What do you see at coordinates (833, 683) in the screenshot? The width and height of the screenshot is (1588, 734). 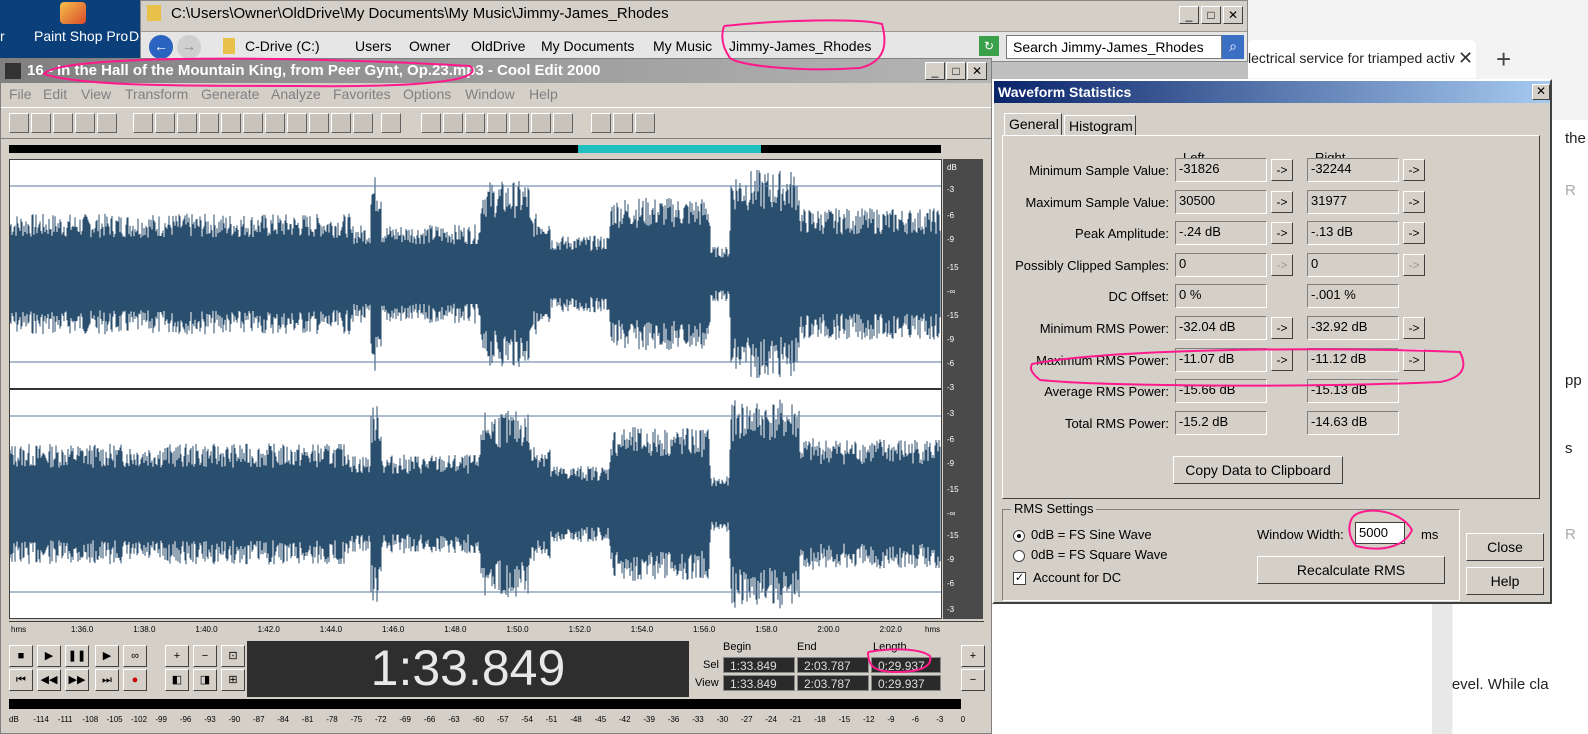 I see `view-end-field: 2:03.787` at bounding box center [833, 683].